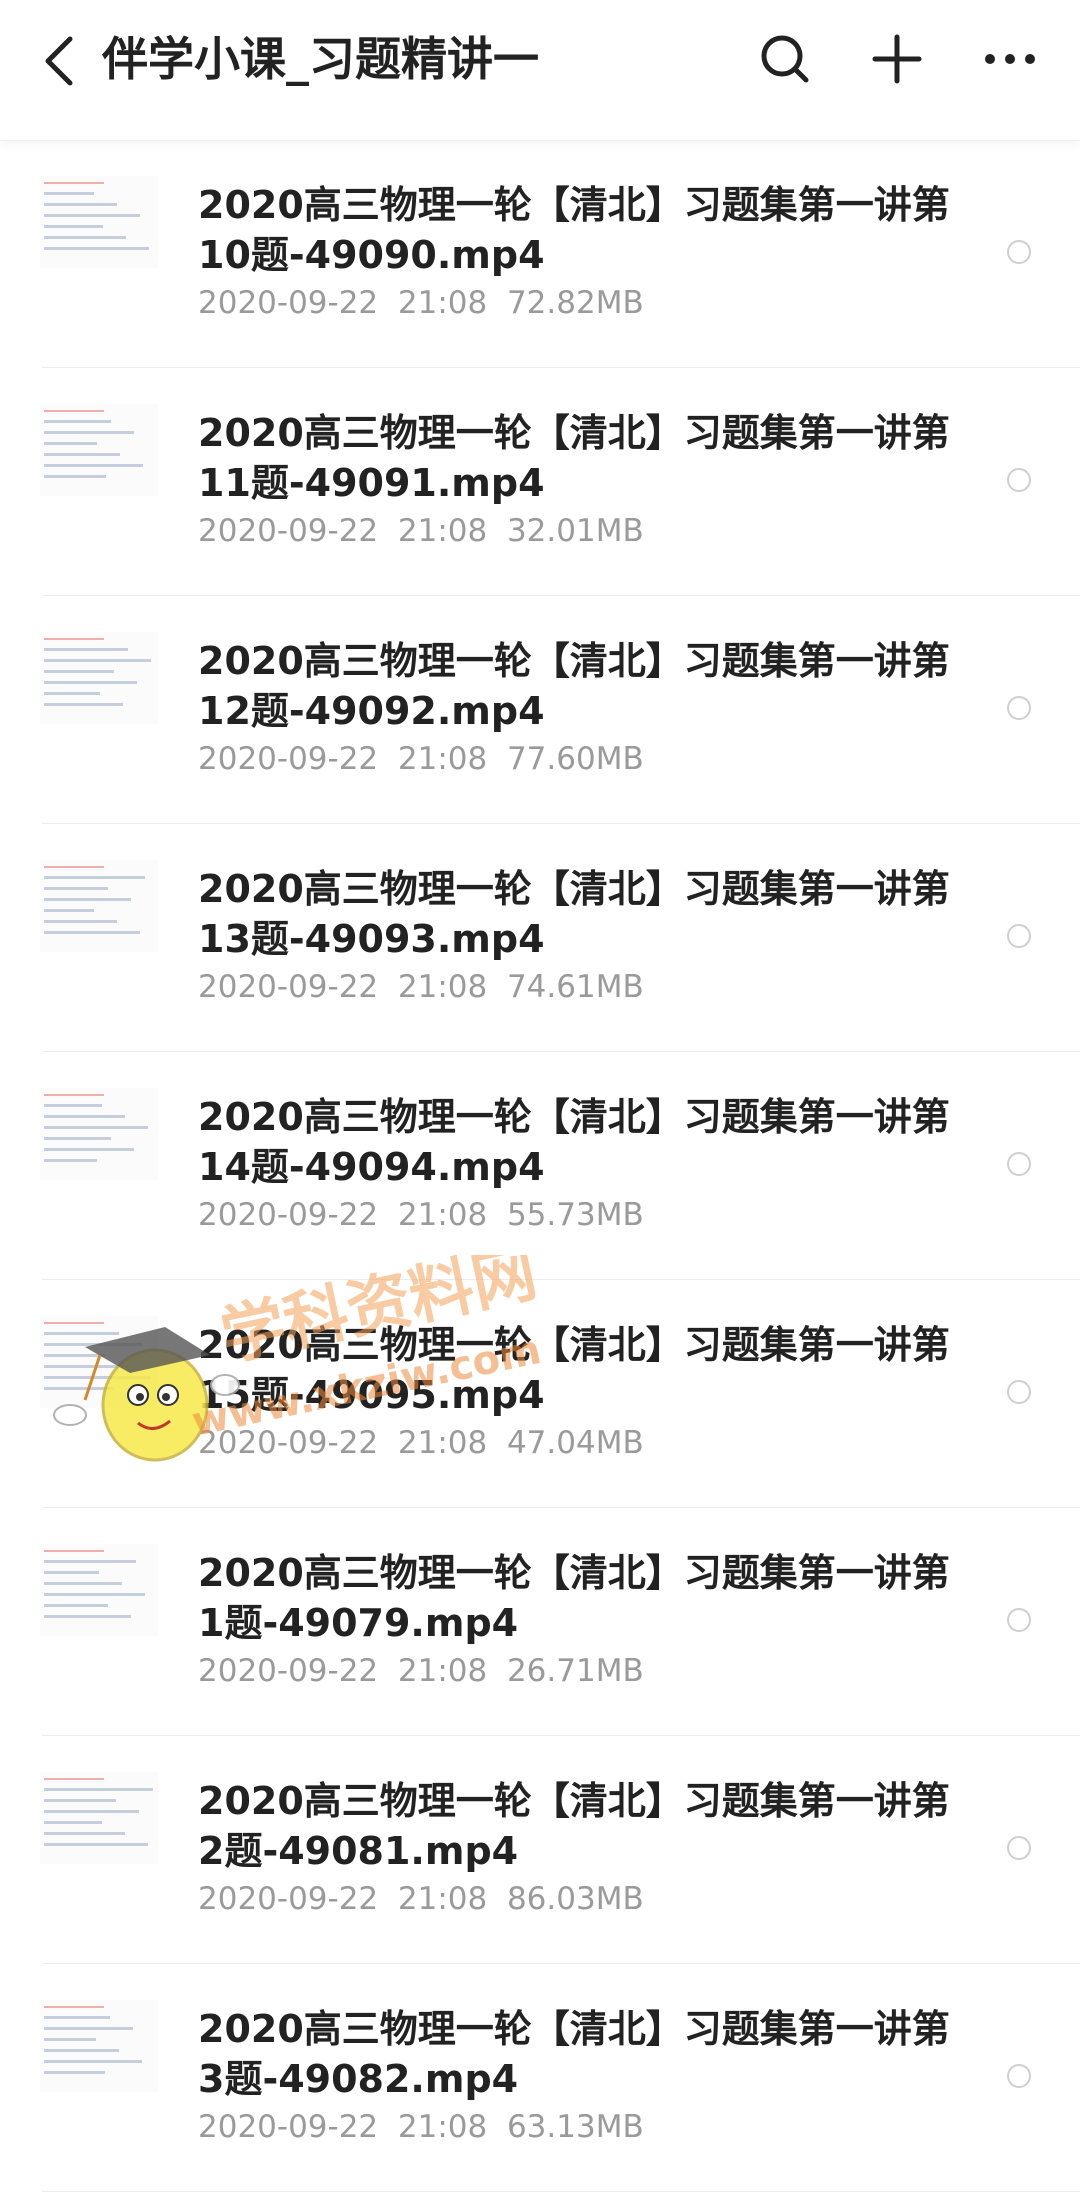 The image size is (1080, 2192). Describe the element at coordinates (575, 303) in the screenshot. I see `file-size: 72.82MB` at that location.